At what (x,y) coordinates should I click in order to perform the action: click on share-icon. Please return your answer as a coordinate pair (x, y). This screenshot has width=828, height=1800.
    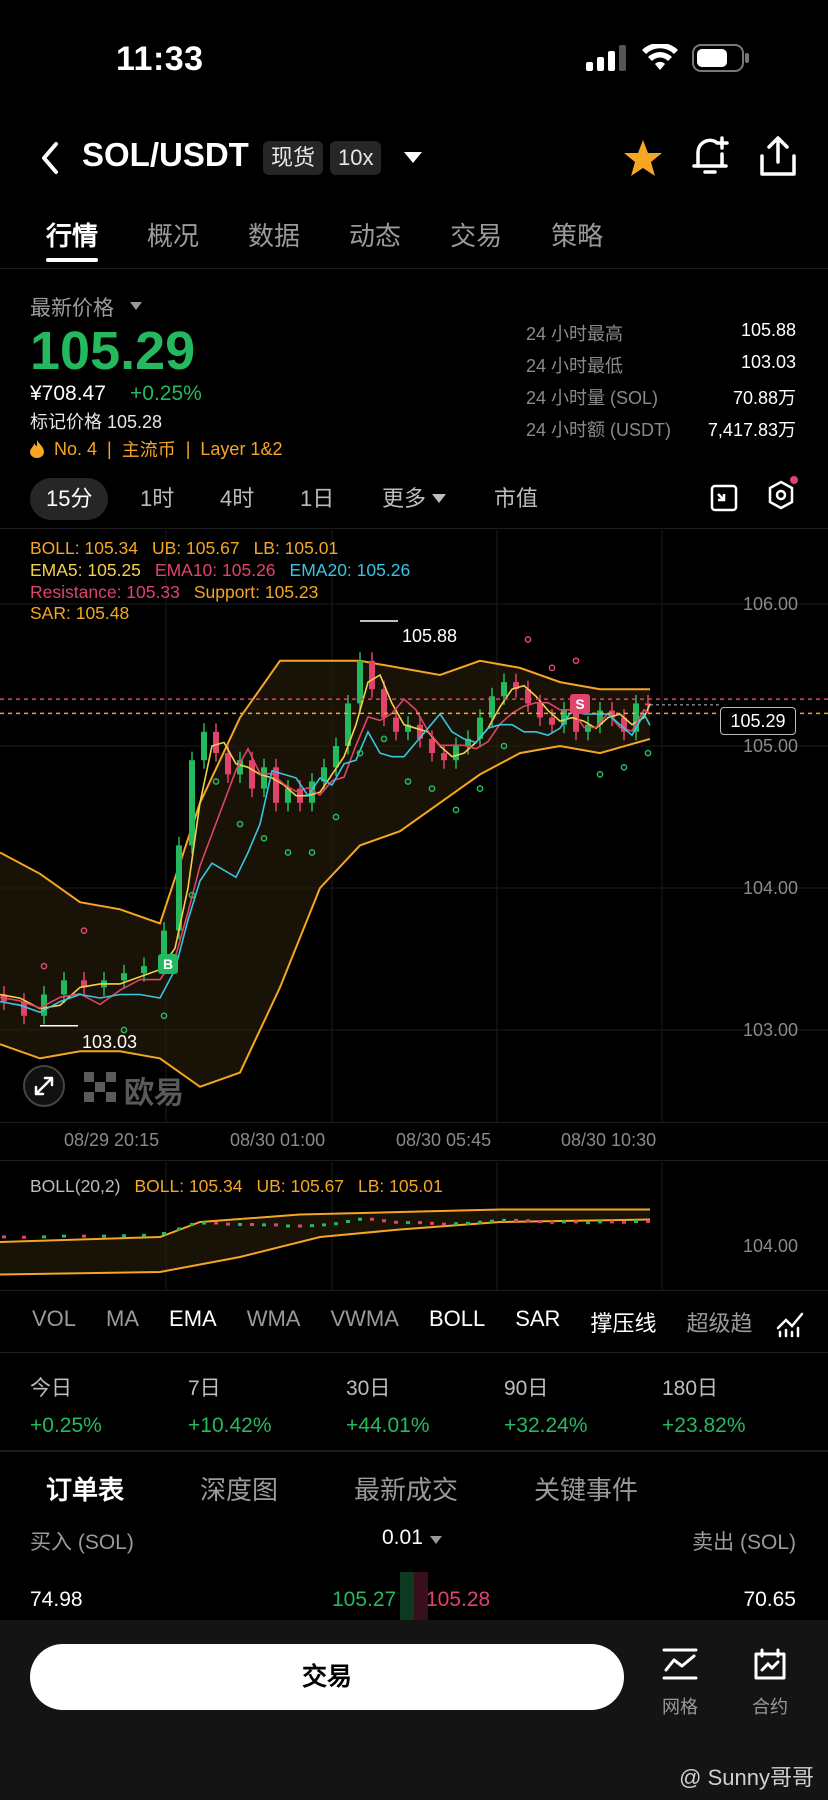
    Looking at the image, I should click on (778, 156).